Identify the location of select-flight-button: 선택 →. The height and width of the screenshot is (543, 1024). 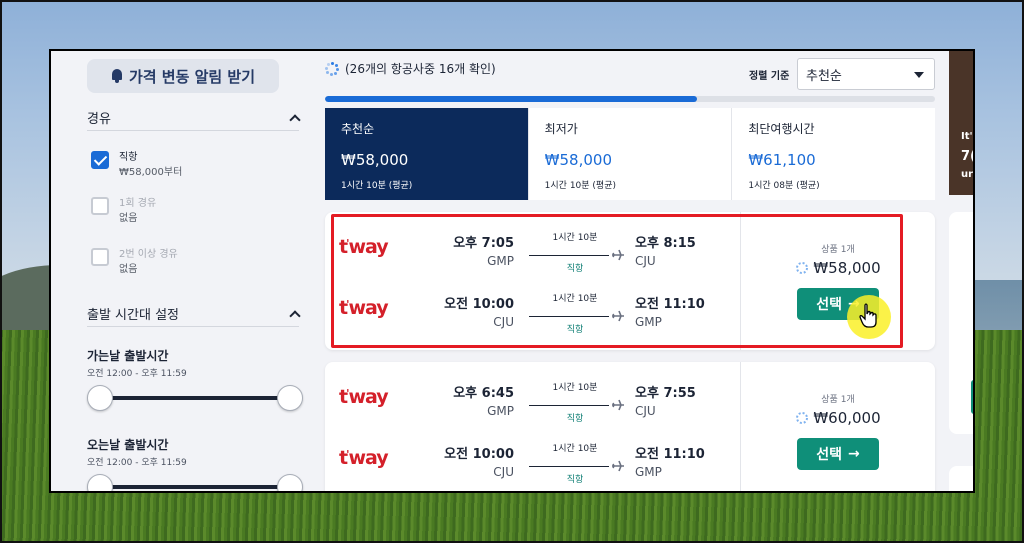
(838, 454).